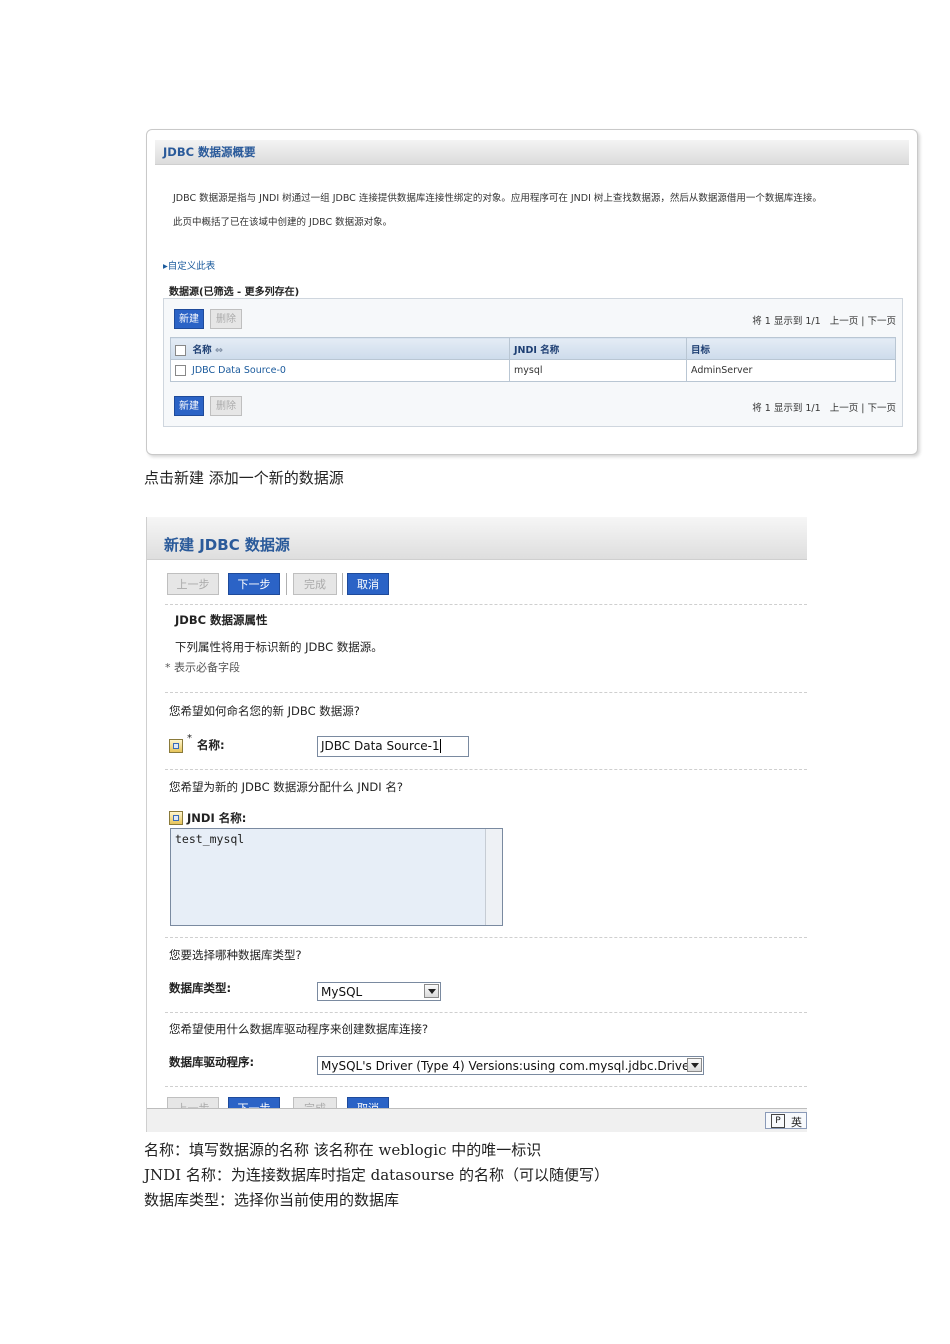 This screenshot has height=1344, width=950. What do you see at coordinates (379, 991) in the screenshot?
I see `dbtype-select: MySQL` at bounding box center [379, 991].